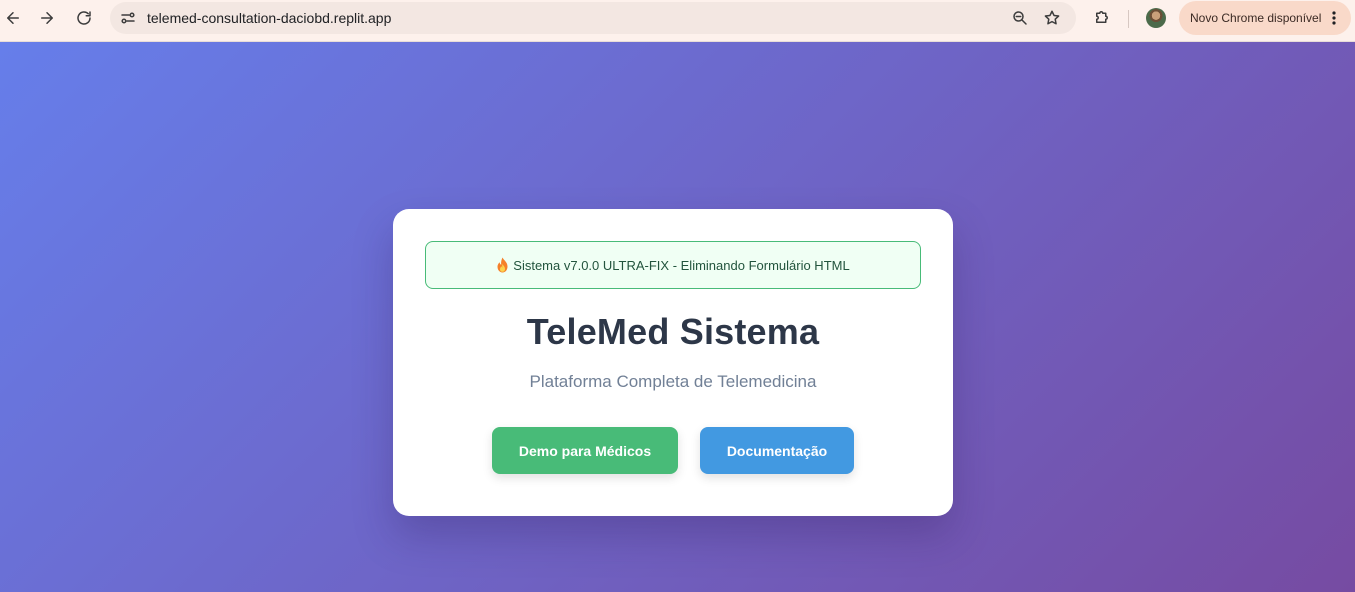 The height and width of the screenshot is (592, 1355). Describe the element at coordinates (585, 450) in the screenshot. I see `demo-for-doctors-button: Demo para Médicos` at that location.